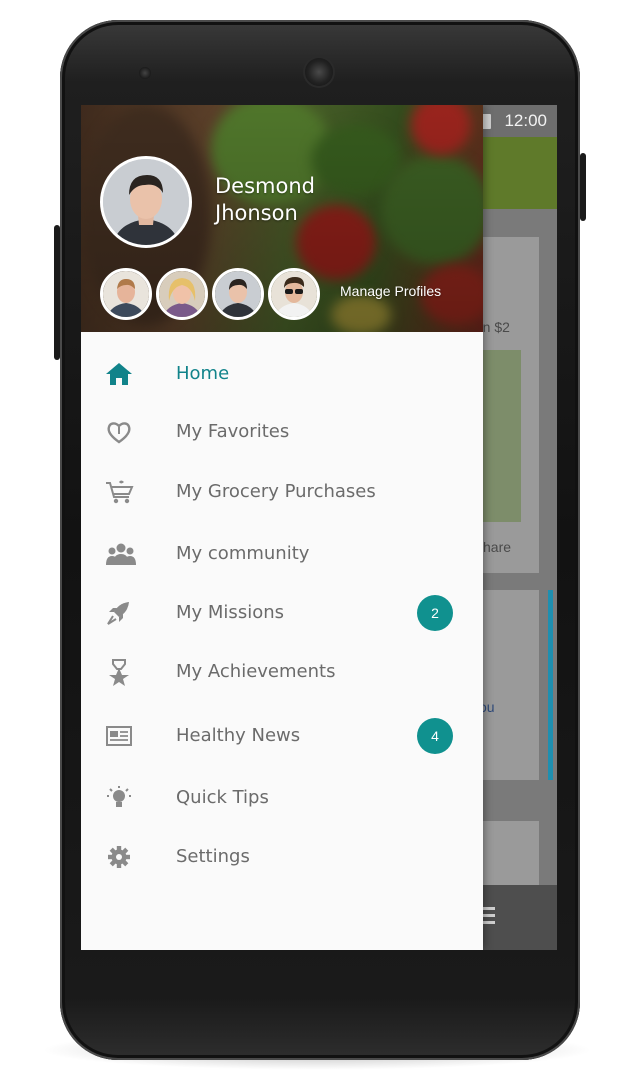 This screenshot has height=1080, width=634. Describe the element at coordinates (282, 856) in the screenshot. I see `menu-item-settings: Settings` at that location.